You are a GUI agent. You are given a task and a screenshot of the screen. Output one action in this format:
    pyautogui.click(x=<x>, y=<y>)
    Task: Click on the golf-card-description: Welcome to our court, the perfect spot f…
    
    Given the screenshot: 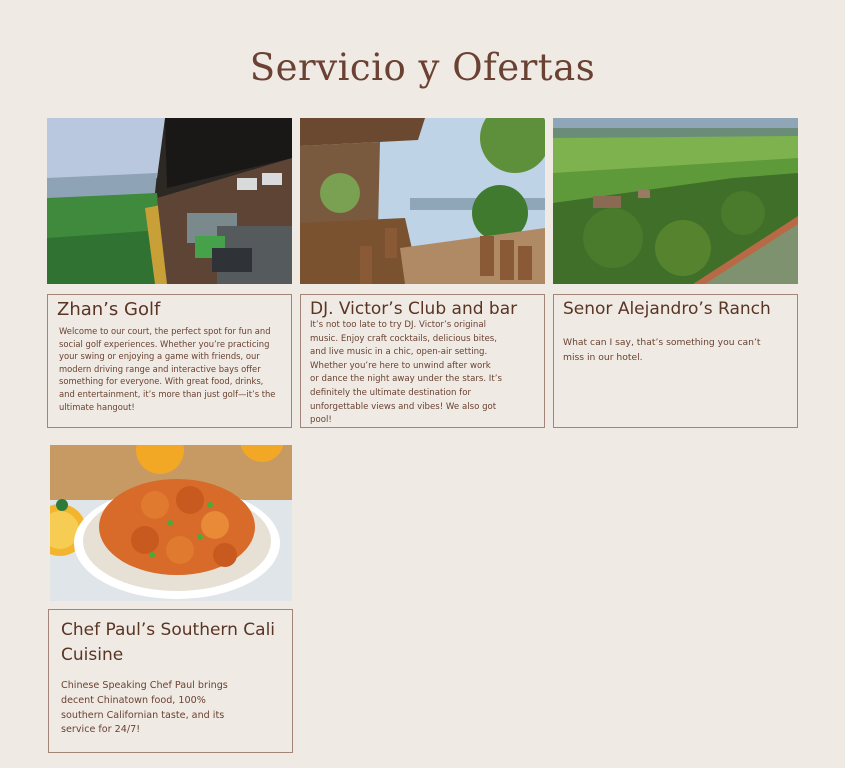 What is the action you would take?
    pyautogui.click(x=167, y=369)
    